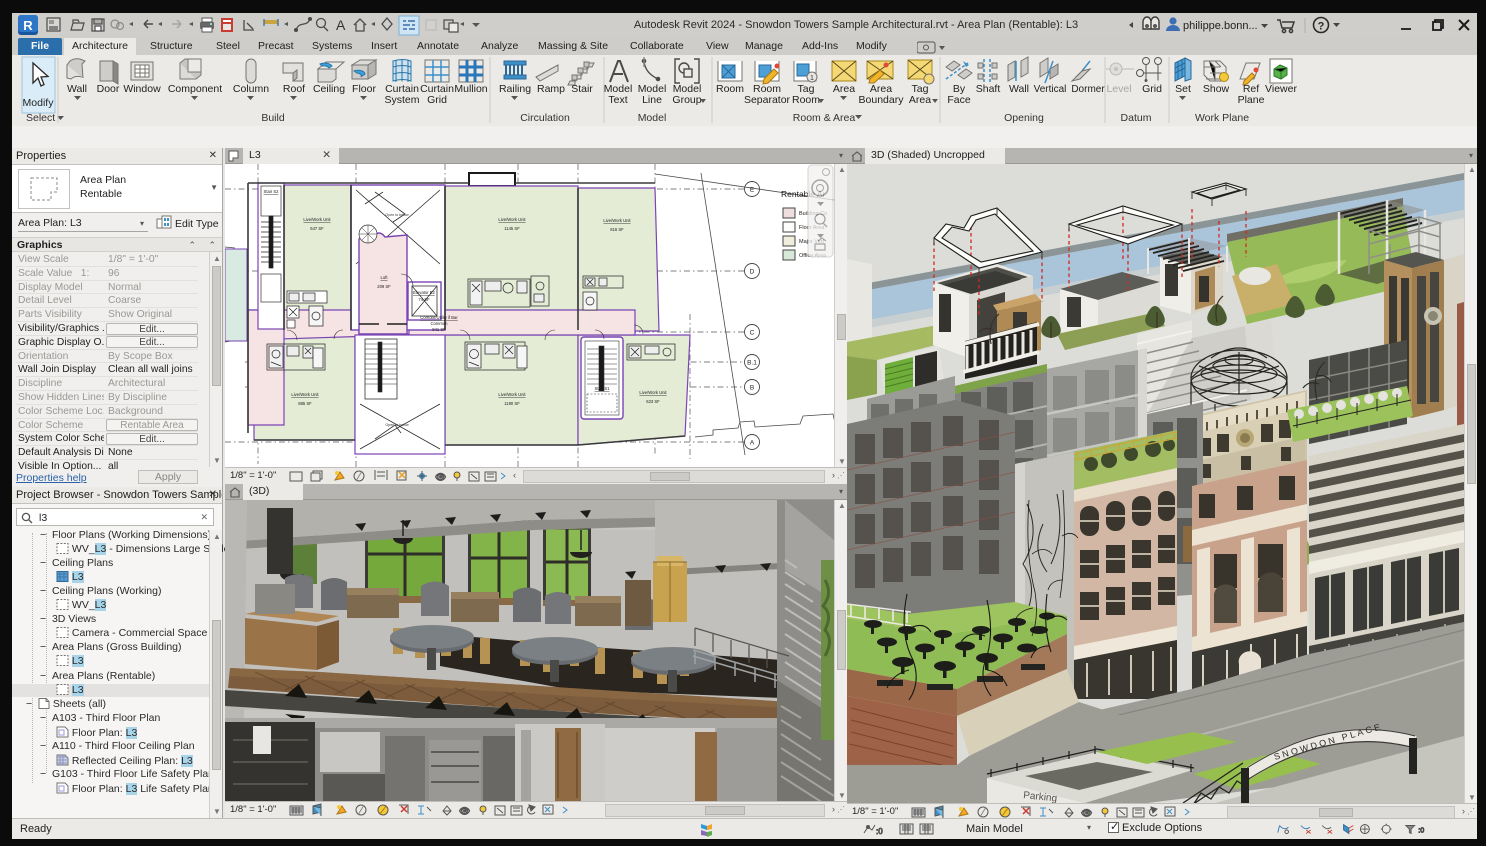 The height and width of the screenshot is (846, 1486). What do you see at coordinates (329, 89) in the screenshot?
I see `svg-text: Ceiling` at bounding box center [329, 89].